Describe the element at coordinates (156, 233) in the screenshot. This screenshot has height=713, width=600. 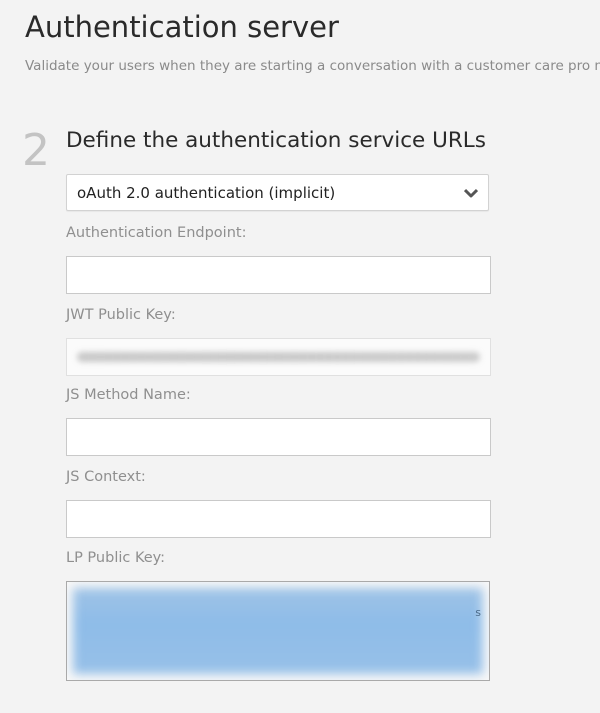
I see `auth-endpoint-label: Authentication Endpoint:` at that location.